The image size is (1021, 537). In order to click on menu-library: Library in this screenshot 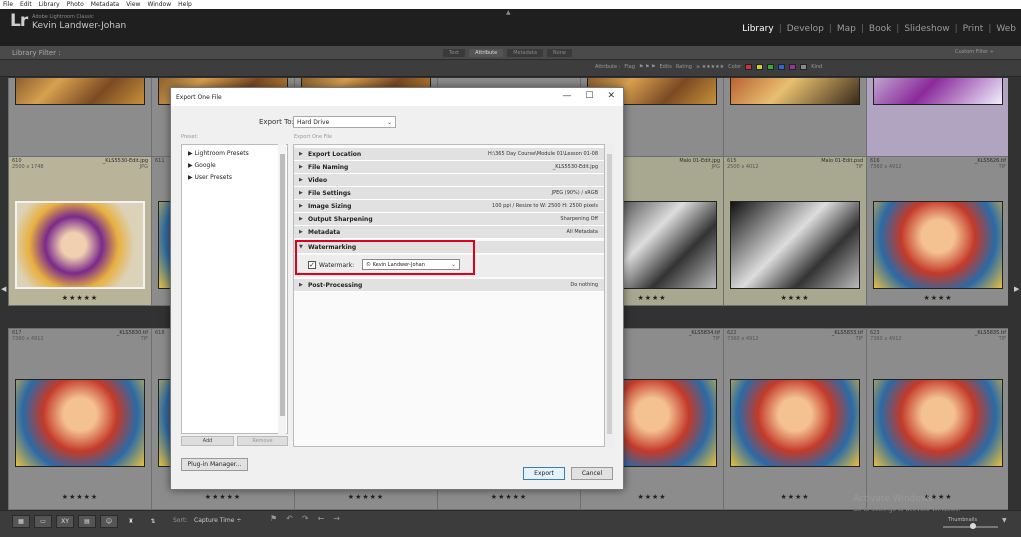, I will do `click(49, 4)`.